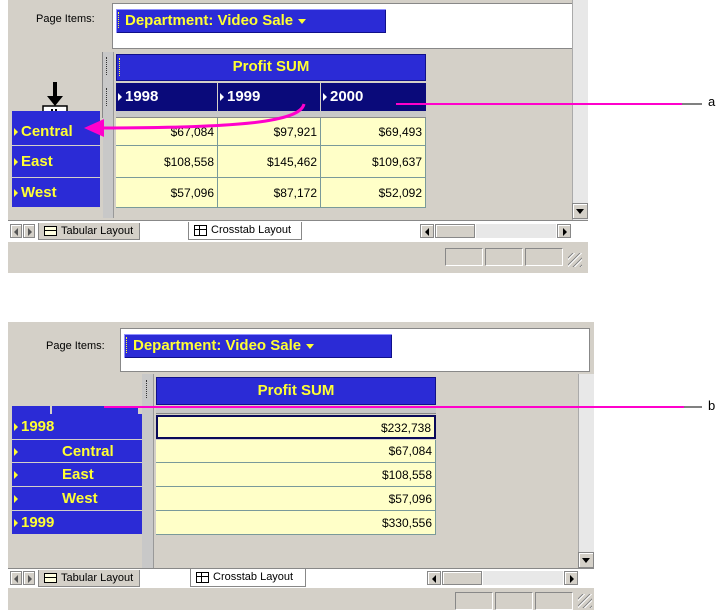 This screenshot has height=610, width=725. What do you see at coordinates (128, 345) in the screenshot?
I see `drag-handle` at bounding box center [128, 345].